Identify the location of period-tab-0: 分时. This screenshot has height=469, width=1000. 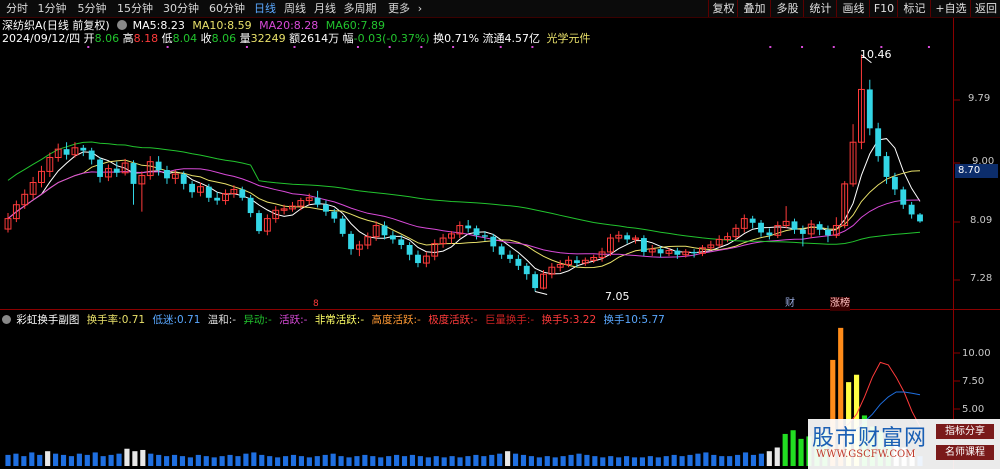
(17, 8).